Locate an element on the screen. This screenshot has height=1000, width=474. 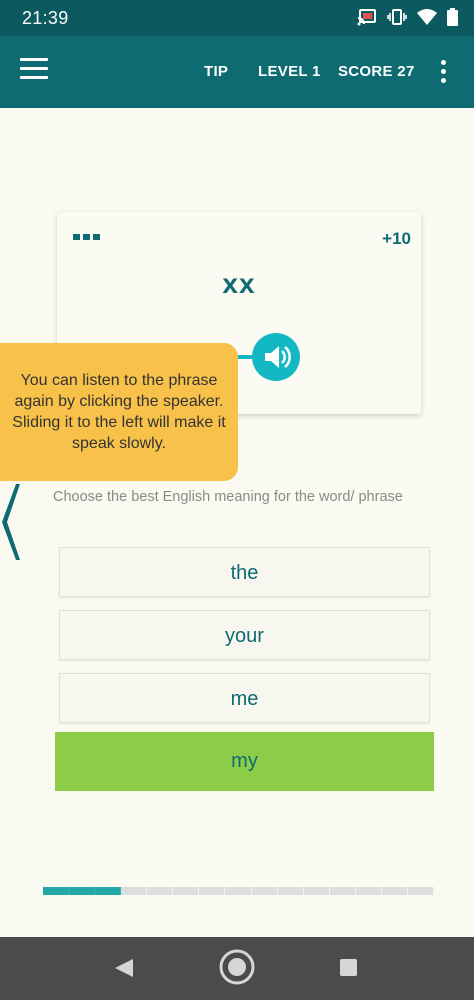
card-dots-icon is located at coordinates (86, 237).